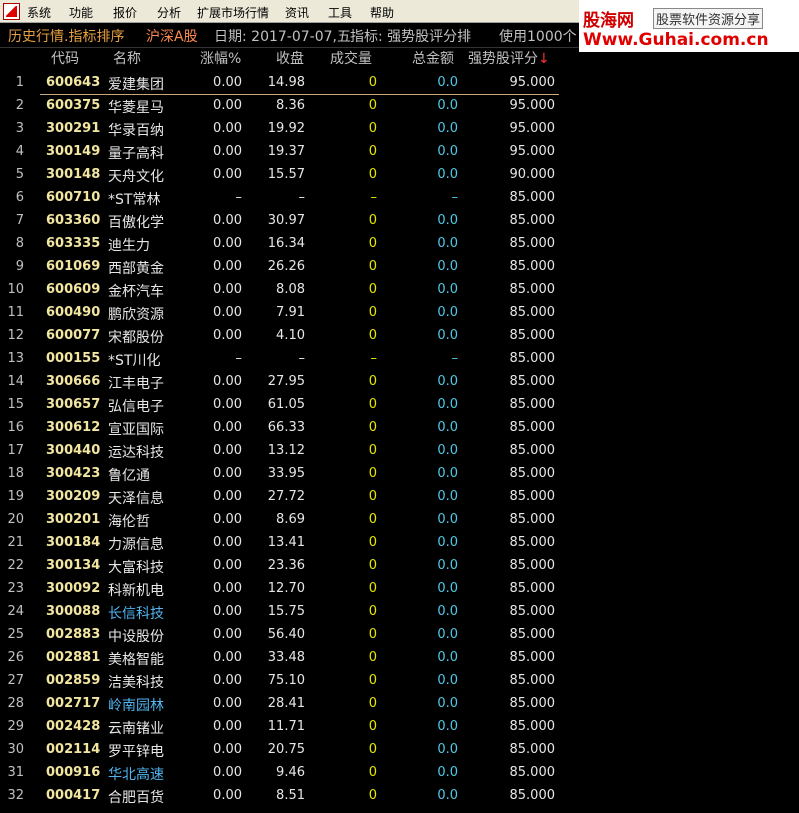 The width and height of the screenshot is (799, 813). I want to click on close-price: 27.72, so click(286, 496).